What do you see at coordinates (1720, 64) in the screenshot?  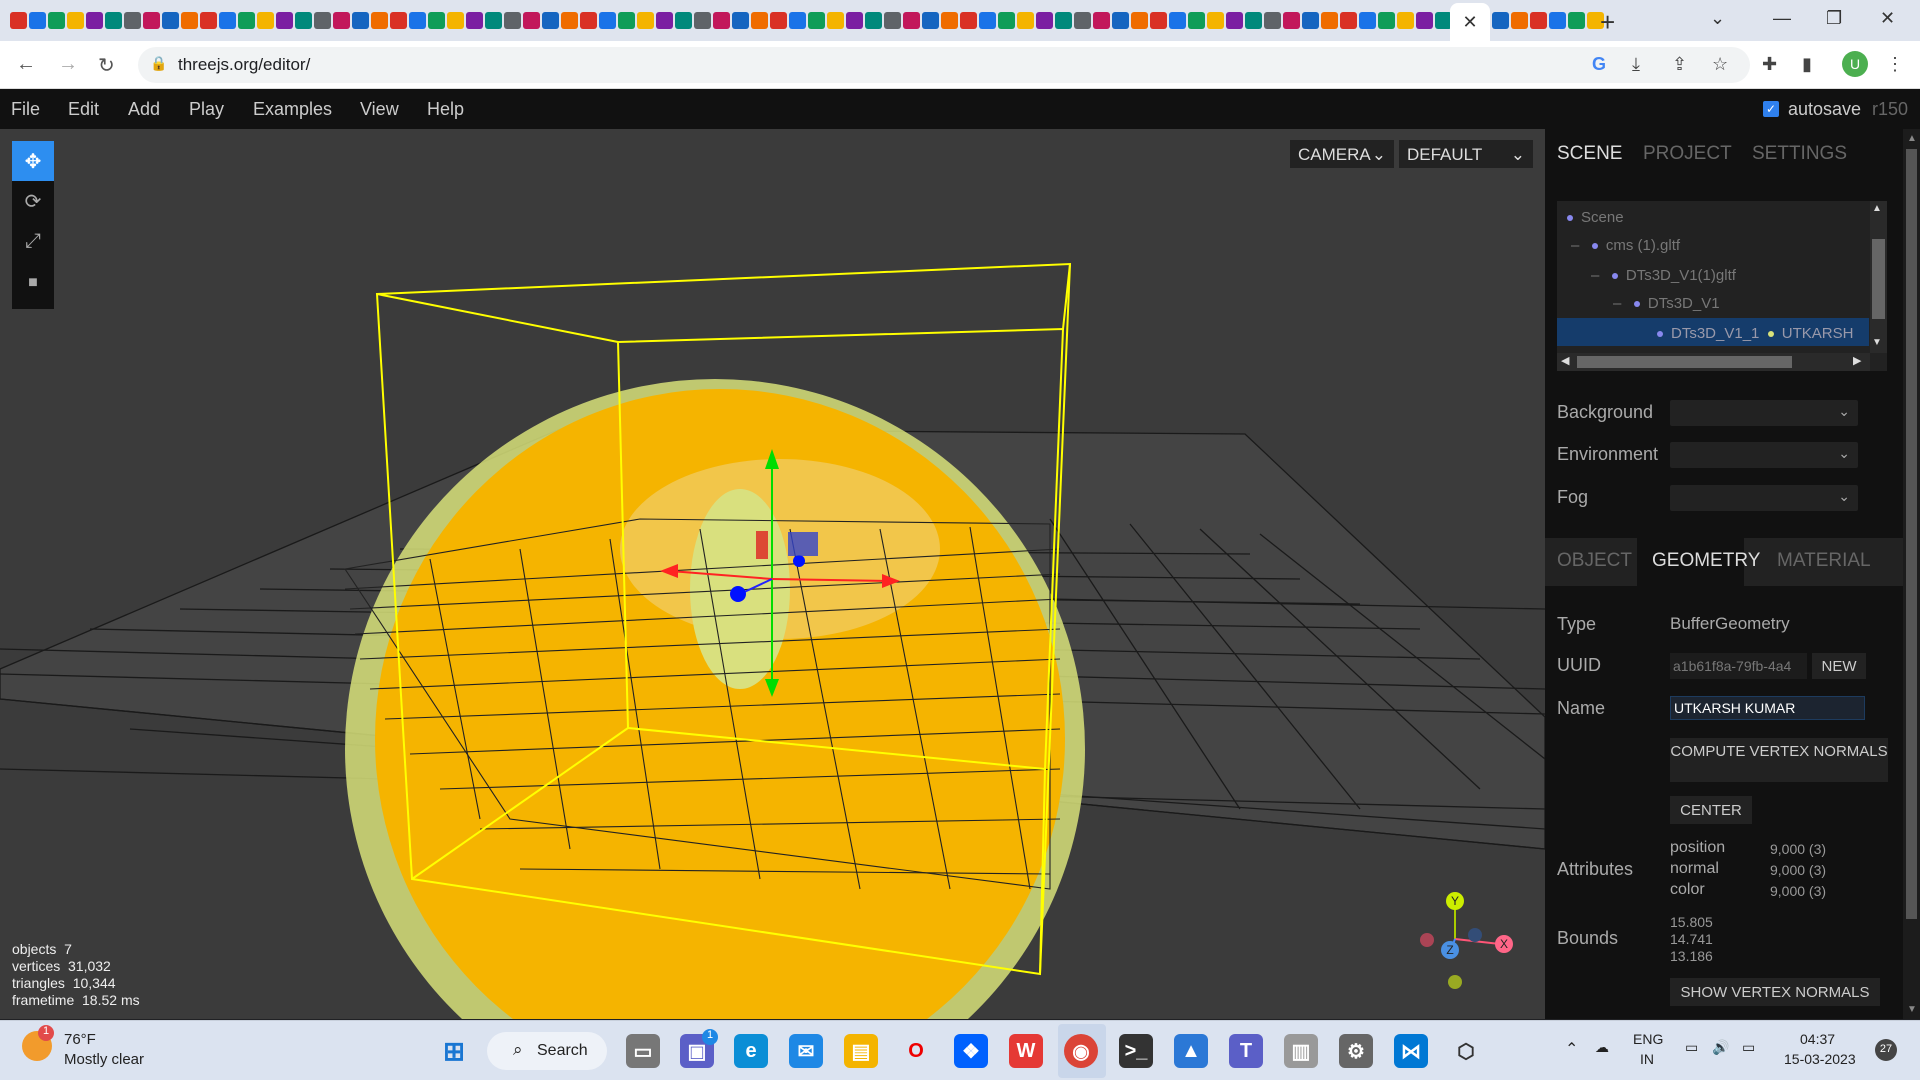 I see `bookmark-star-icon: ☆` at bounding box center [1720, 64].